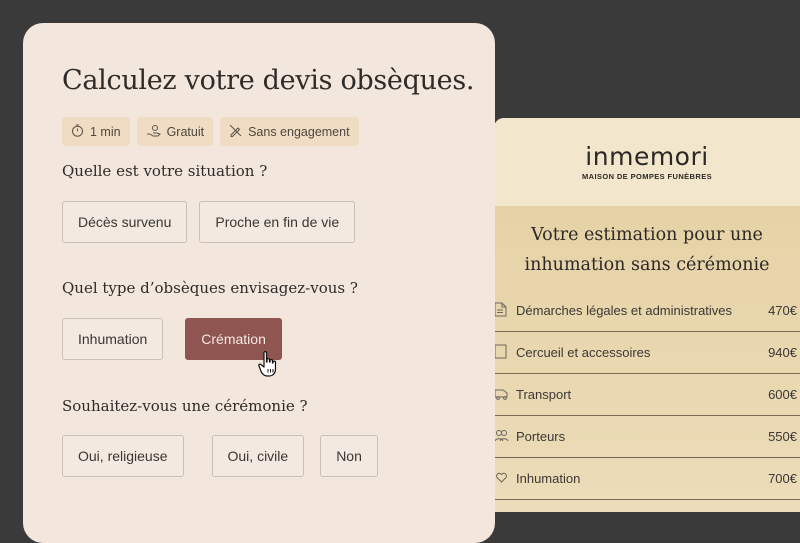  What do you see at coordinates (349, 456) in the screenshot?
I see `option-non: Non` at bounding box center [349, 456].